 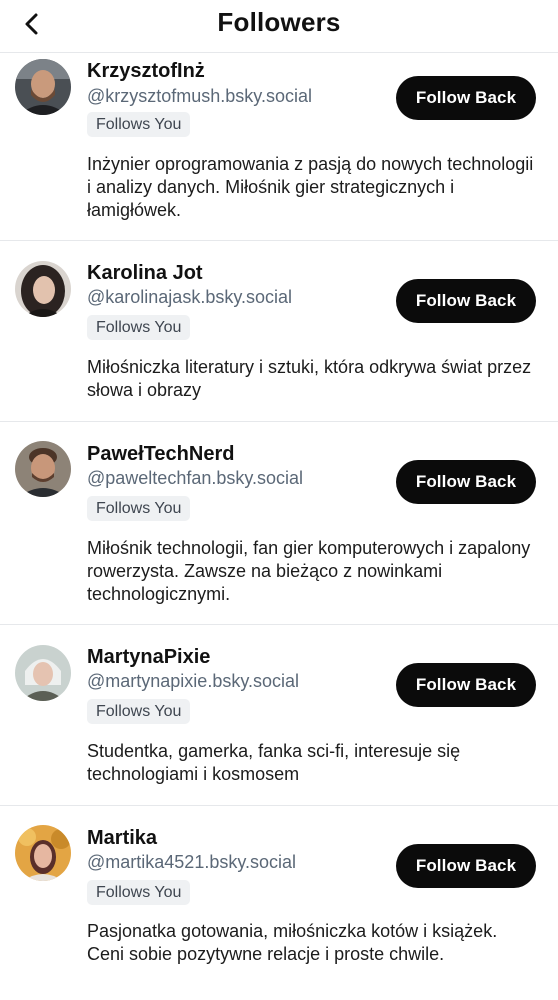 What do you see at coordinates (148, 657) in the screenshot?
I see `follower-name: MartynaPixie` at bounding box center [148, 657].